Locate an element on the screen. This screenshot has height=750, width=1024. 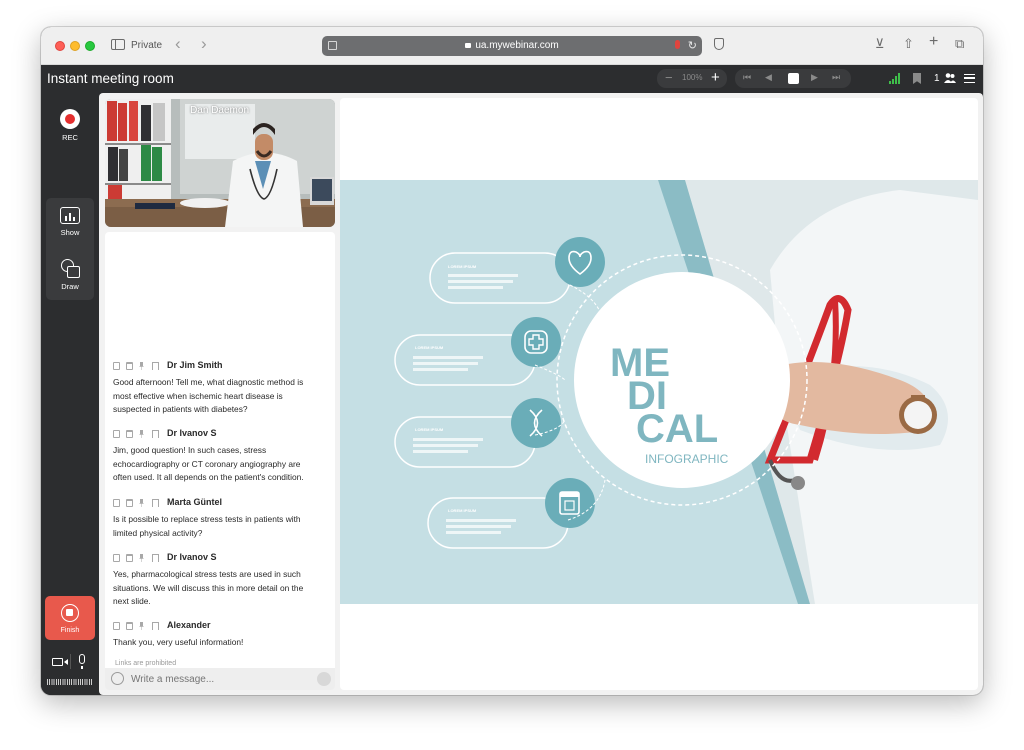
zoom-out-button: − is located at coordinates (669, 77).